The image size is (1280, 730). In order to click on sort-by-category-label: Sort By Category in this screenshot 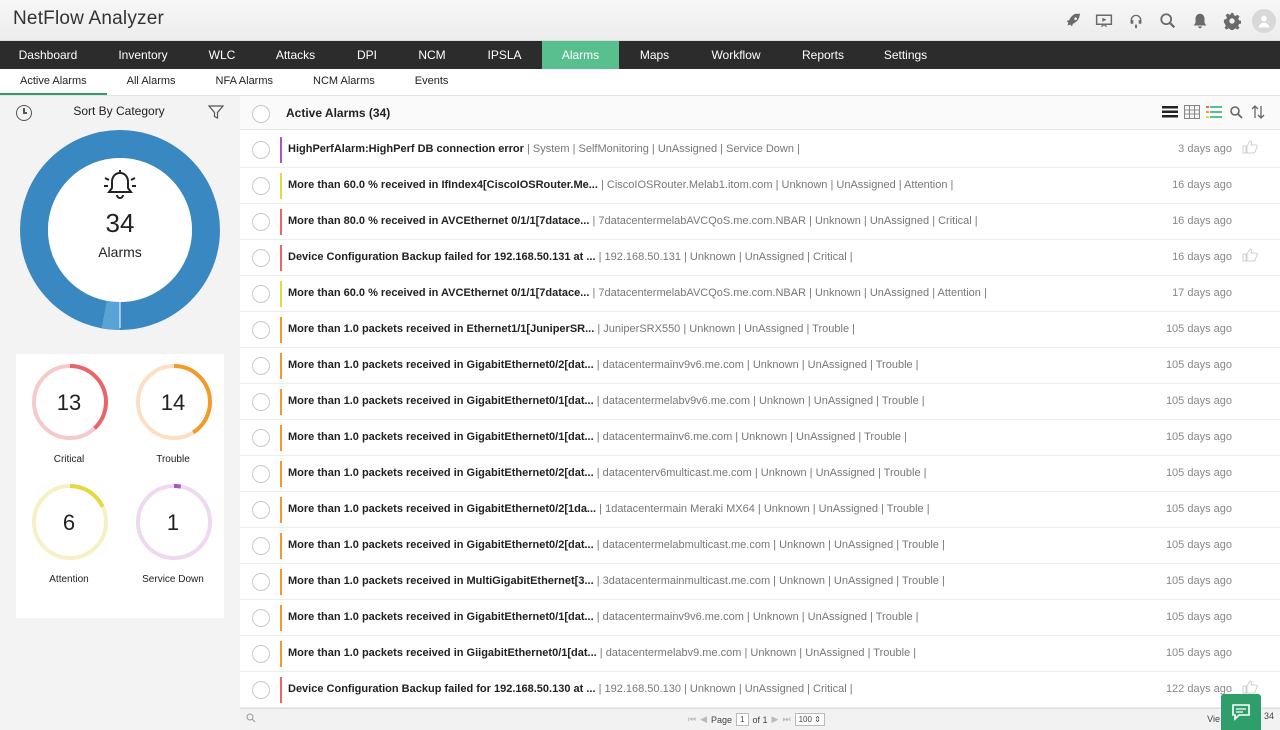, I will do `click(119, 111)`.